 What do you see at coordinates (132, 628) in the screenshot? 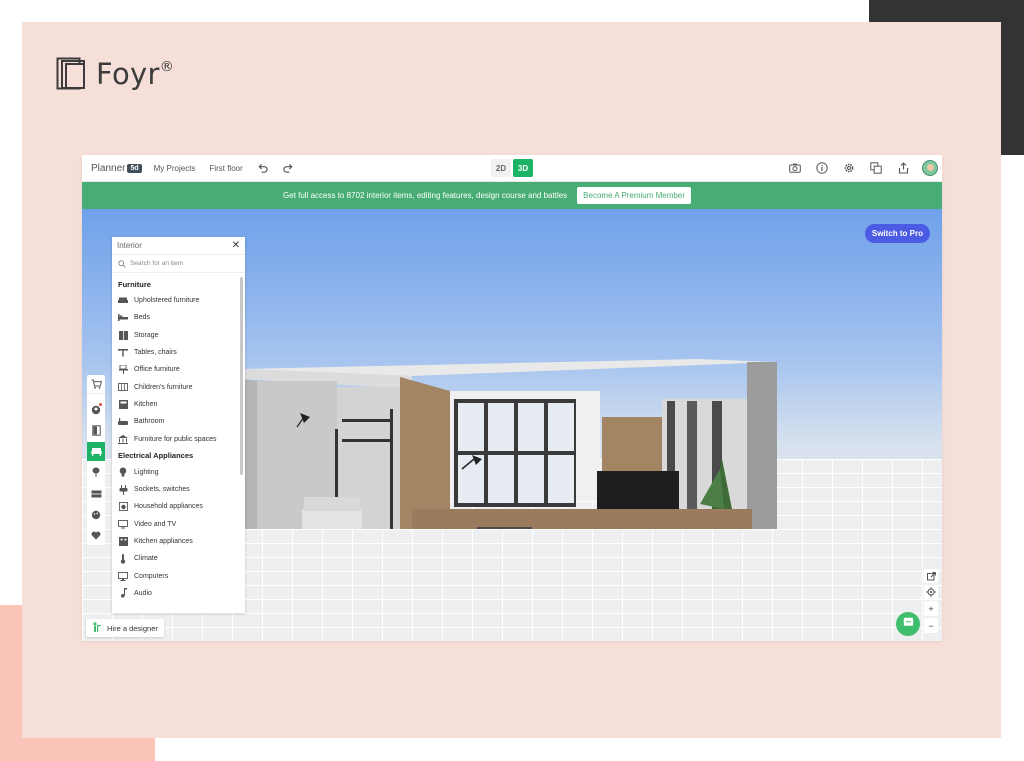
I see `hire-designer-label: Hire a designer` at bounding box center [132, 628].